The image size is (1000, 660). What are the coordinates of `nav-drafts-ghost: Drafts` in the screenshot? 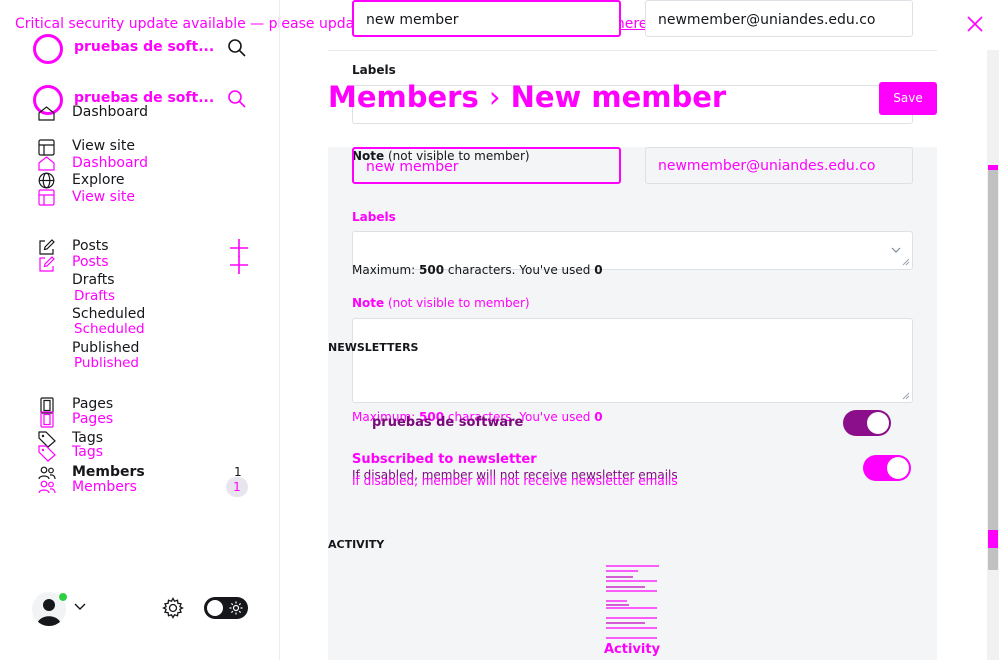 It's located at (95, 296).